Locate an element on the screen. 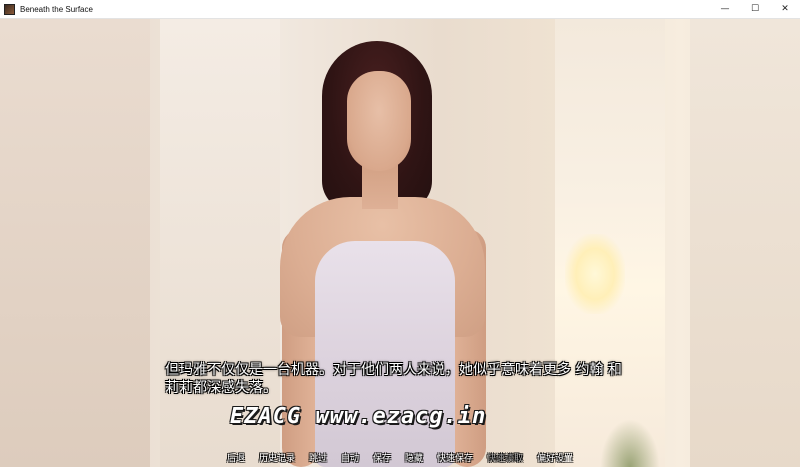 This screenshot has height=467, width=800. window-controls: — ☐ ✕ is located at coordinates (755, 9).